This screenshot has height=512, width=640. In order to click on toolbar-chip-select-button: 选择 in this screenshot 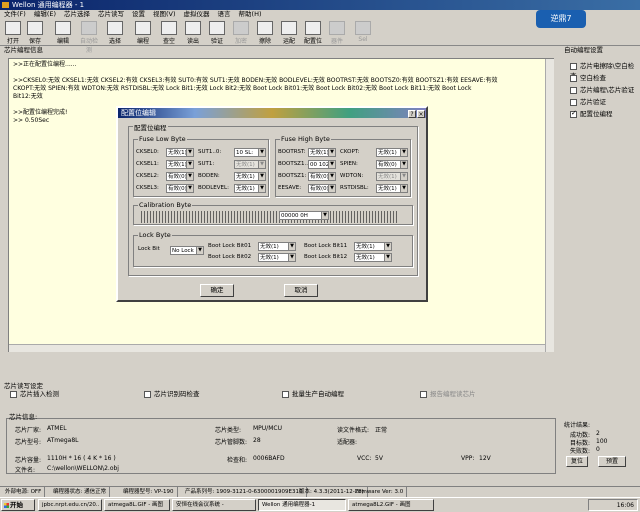, I will do `click(115, 32)`.